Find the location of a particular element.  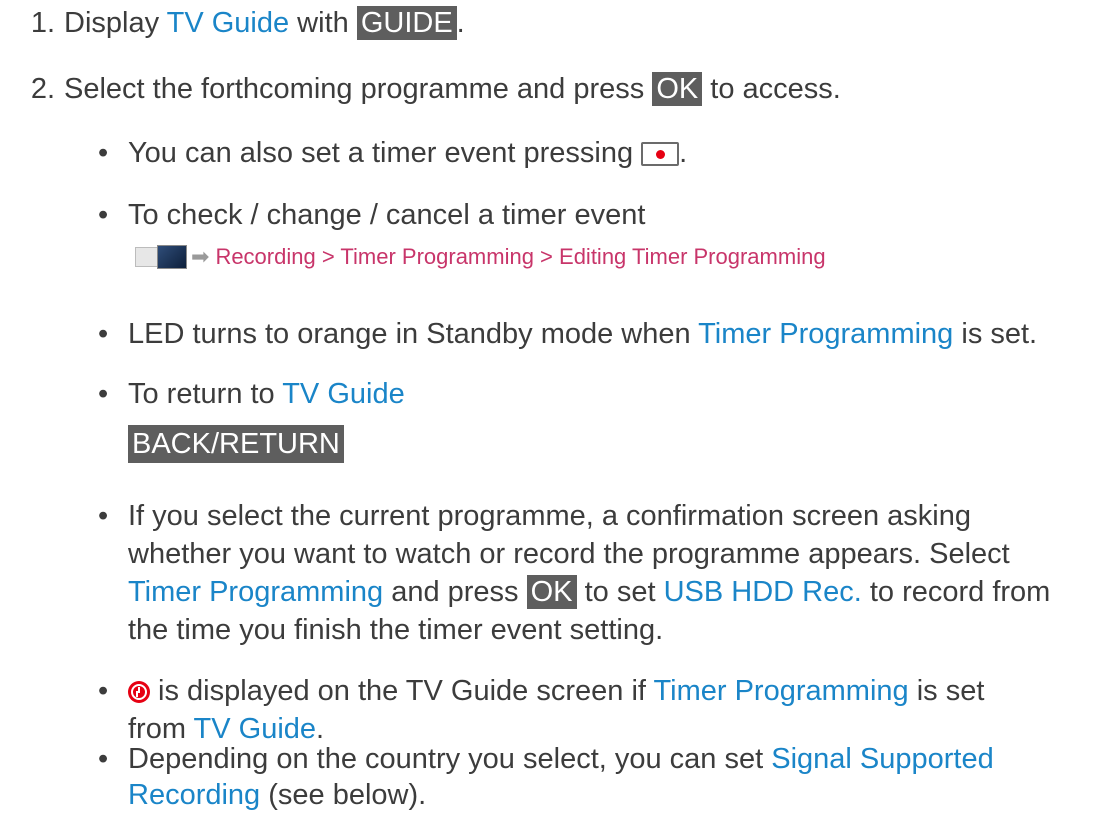

key-back-return: BACK/RETURN is located at coordinates (236, 444).